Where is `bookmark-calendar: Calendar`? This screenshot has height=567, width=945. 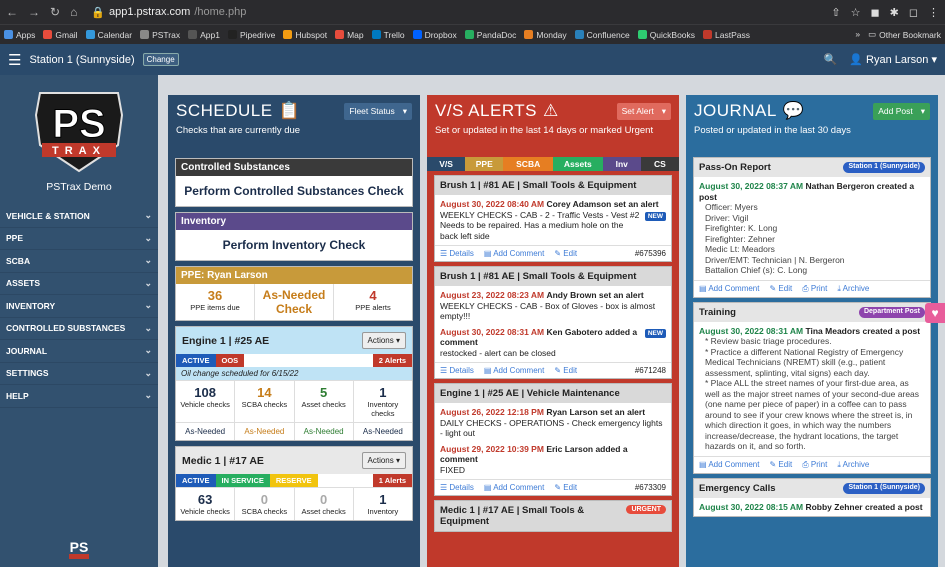 bookmark-calendar: Calendar is located at coordinates (108, 35).